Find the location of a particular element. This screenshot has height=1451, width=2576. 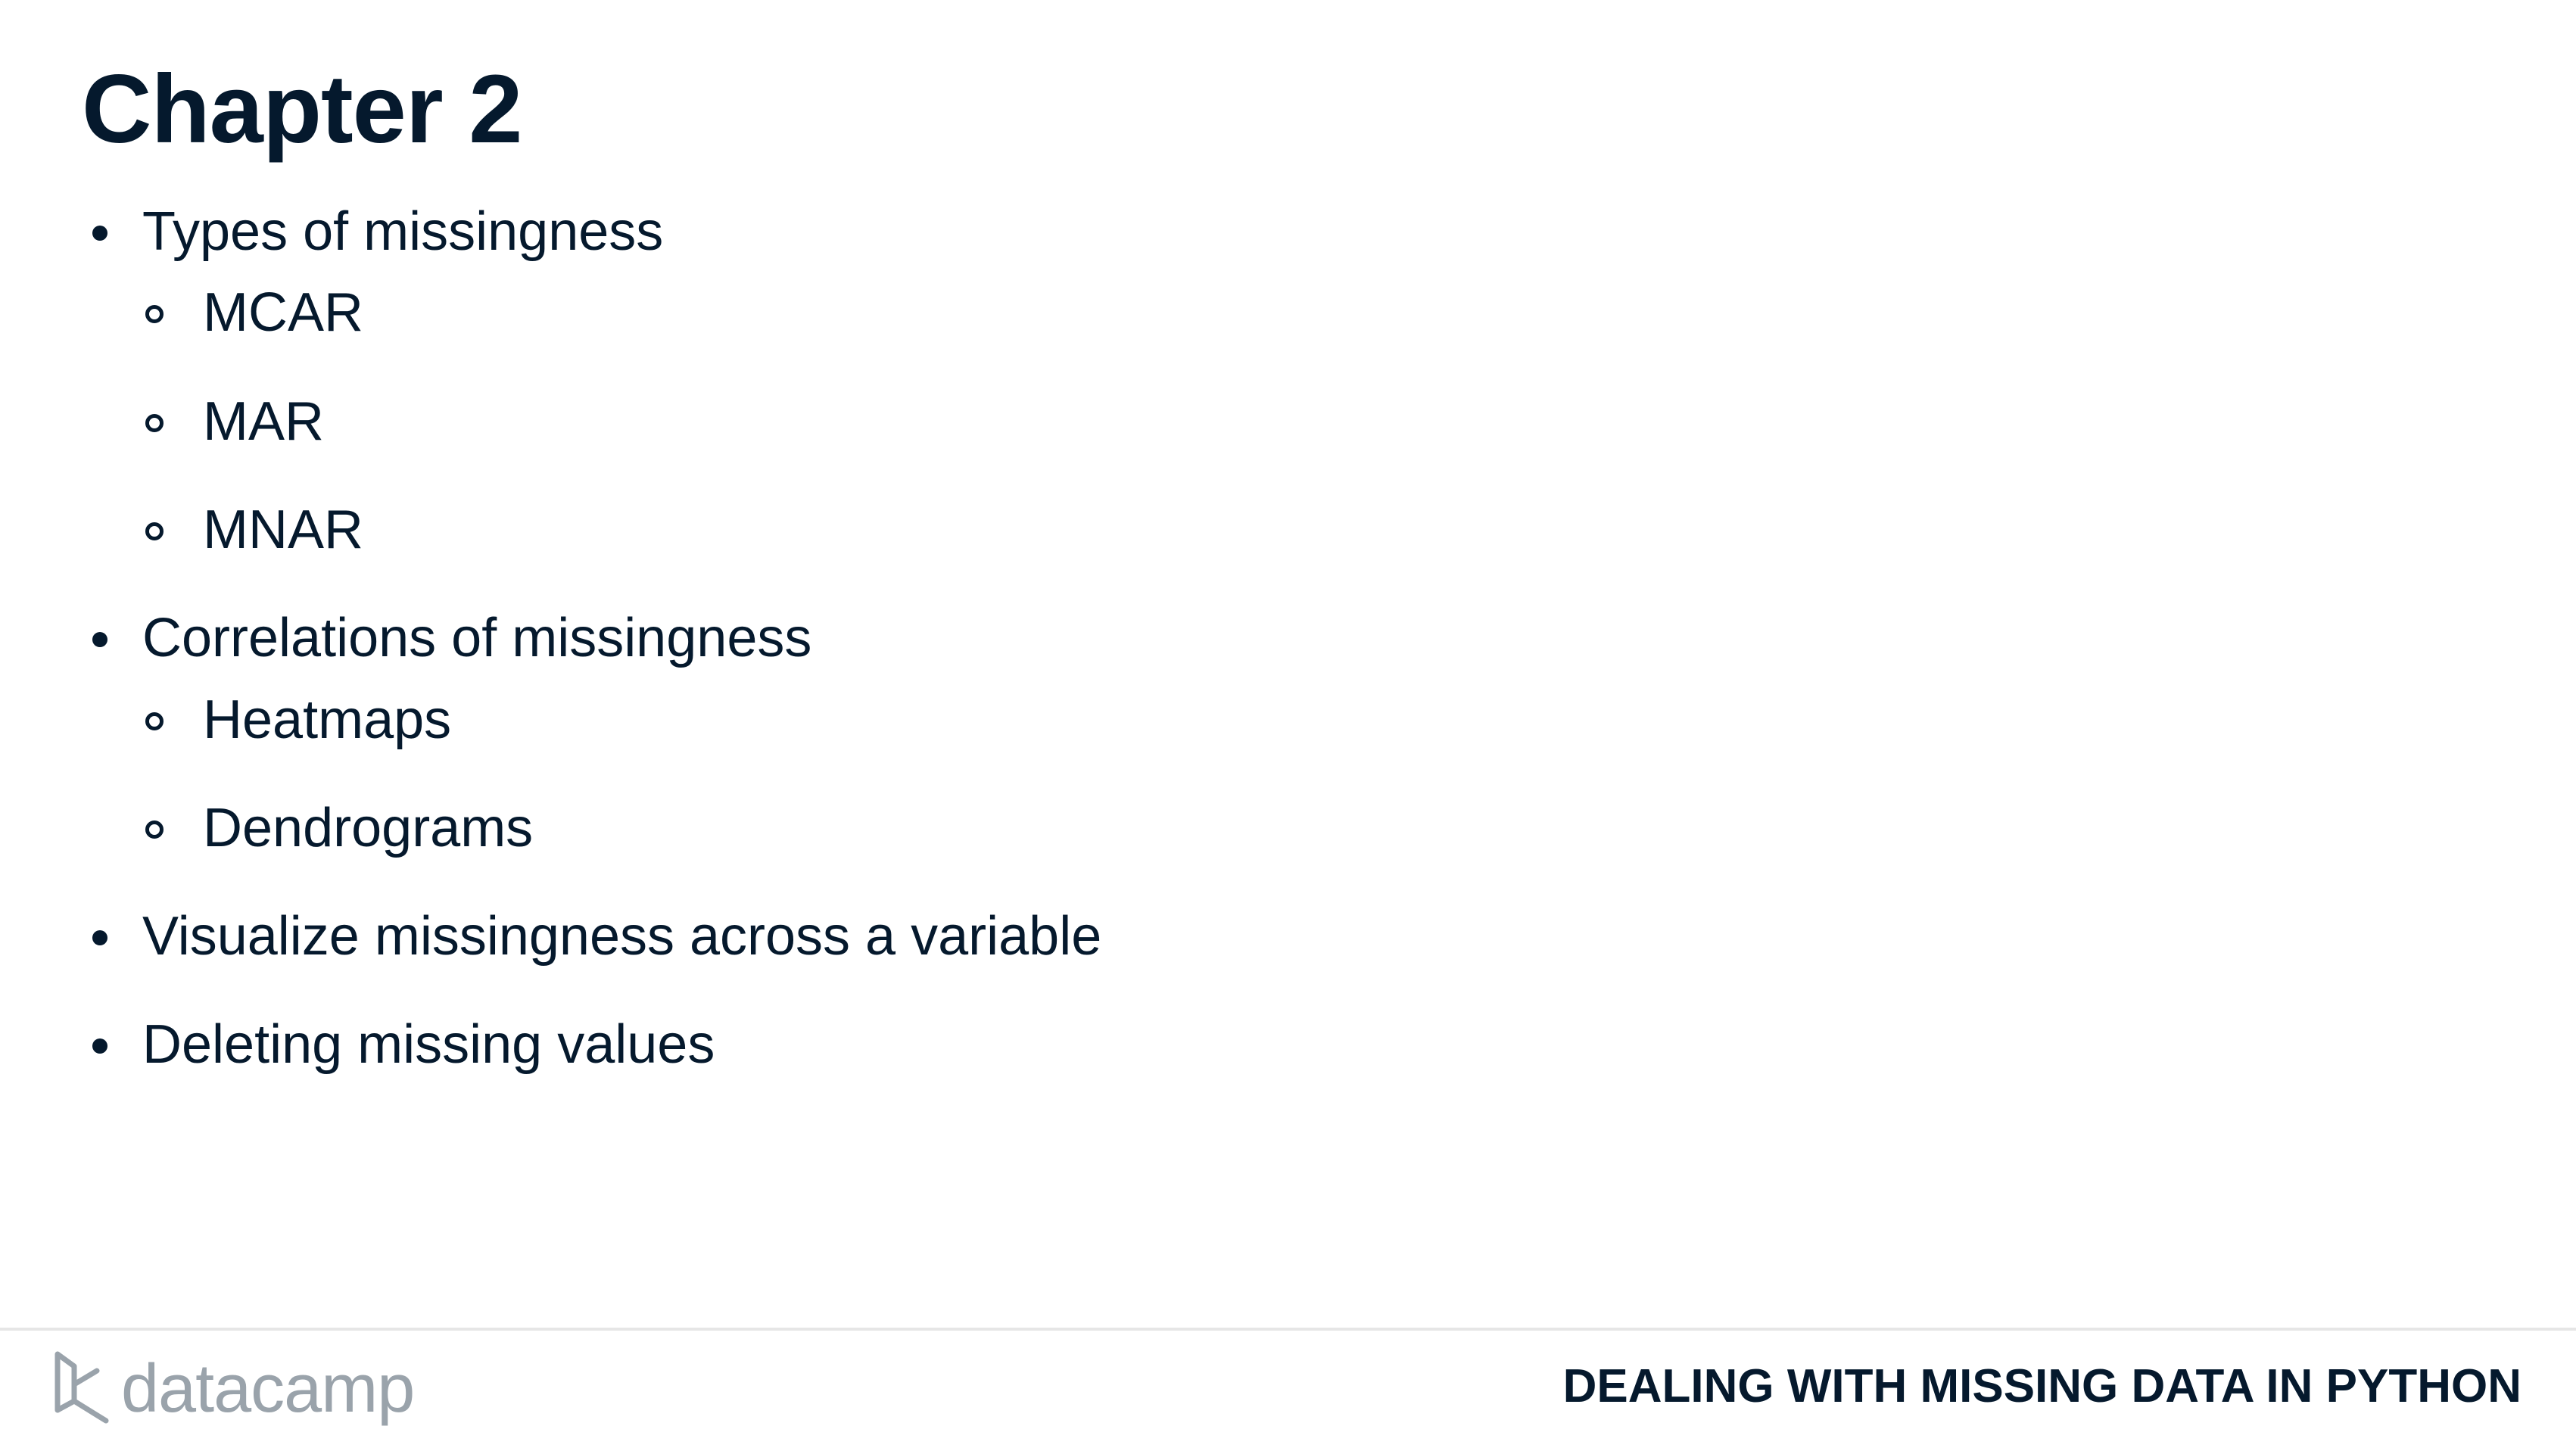

bullet-text: MCAR is located at coordinates (283, 312).